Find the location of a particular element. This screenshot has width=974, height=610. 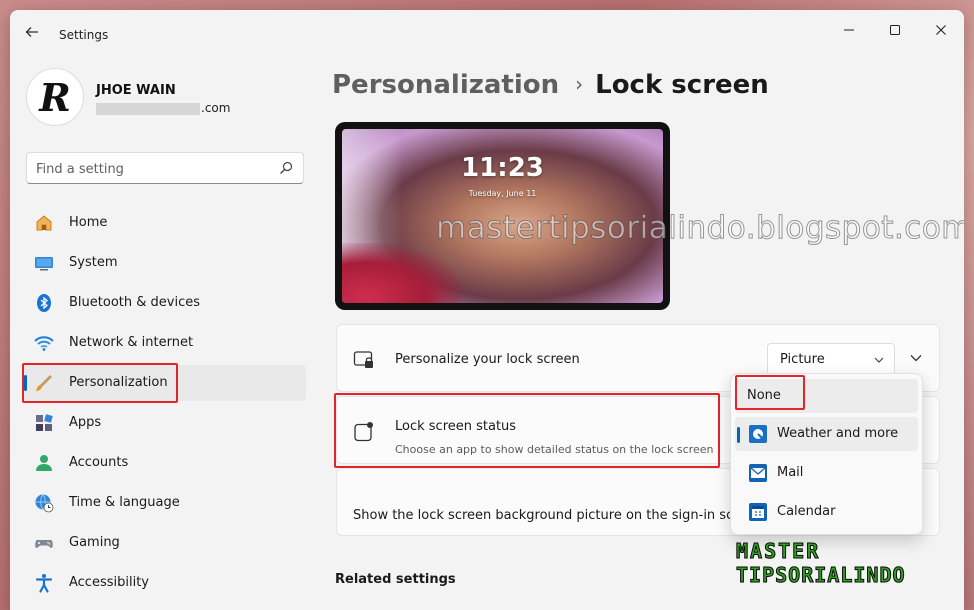

person-icon is located at coordinates (44, 463).